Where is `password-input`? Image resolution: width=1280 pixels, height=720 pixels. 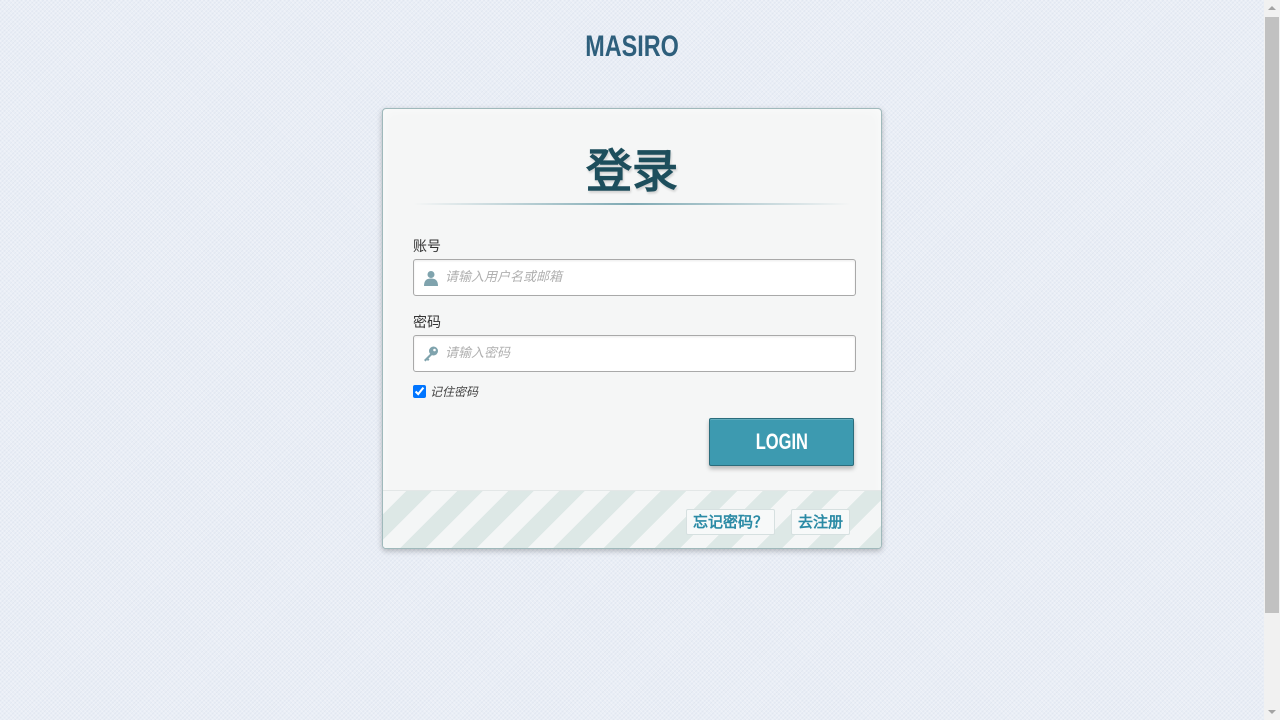
password-input is located at coordinates (645, 353).